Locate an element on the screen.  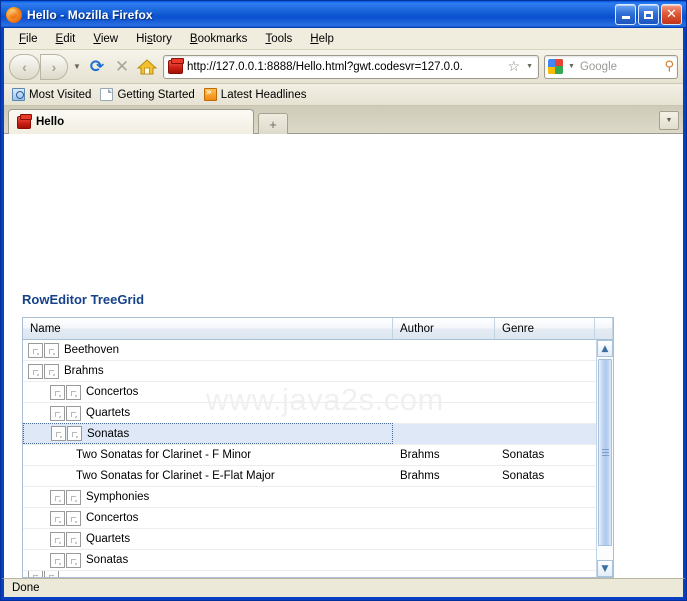
rss-feed-icon is located at coordinates (210, 94).